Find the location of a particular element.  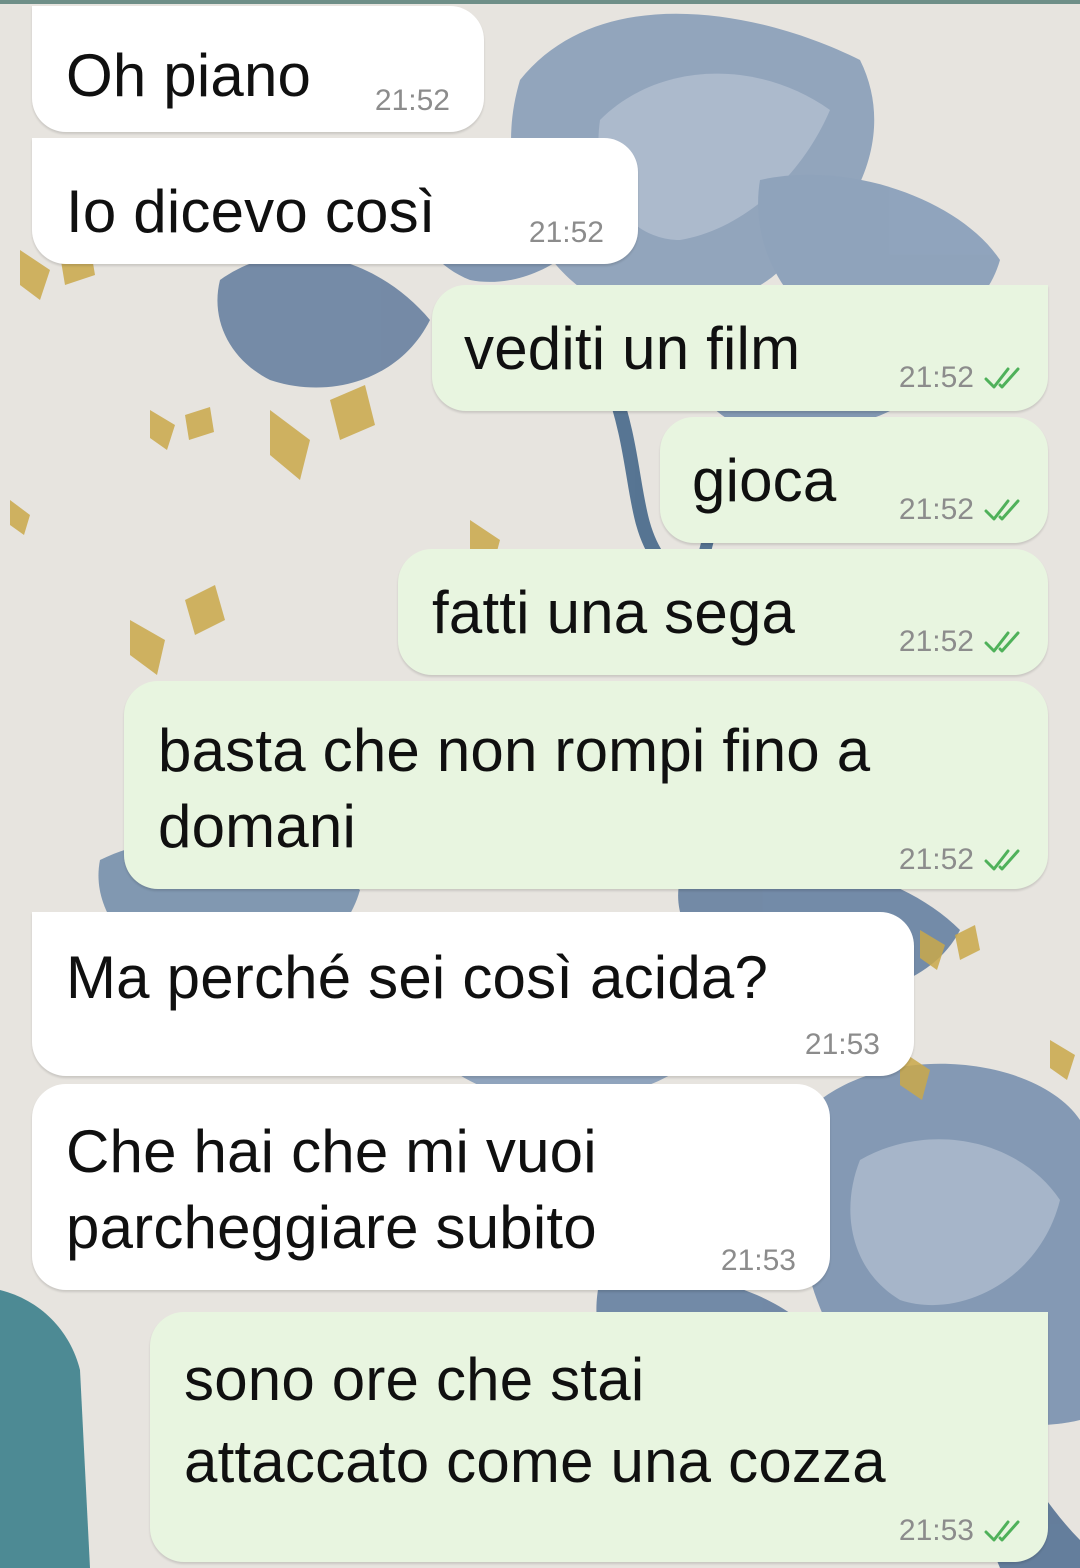

message-text-line: parcheggiare subito is located at coordinates (331, 1227).